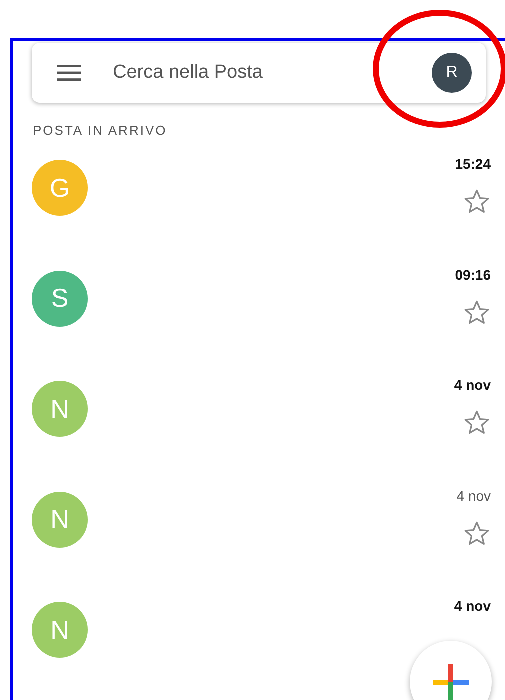 The width and height of the screenshot is (505, 700). Describe the element at coordinates (473, 164) in the screenshot. I see `email-time: 15:24` at that location.